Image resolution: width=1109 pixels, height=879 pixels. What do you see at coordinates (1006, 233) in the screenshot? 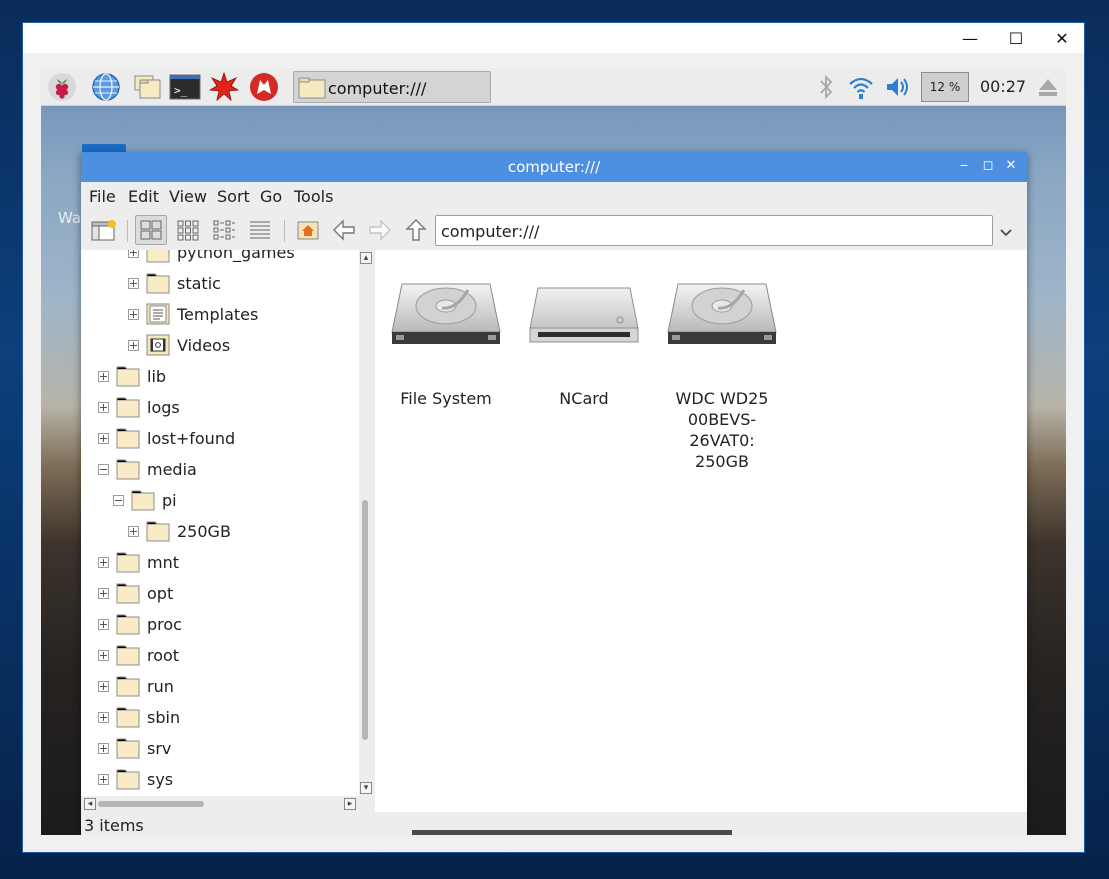
I see `address-history-dropdown` at bounding box center [1006, 233].